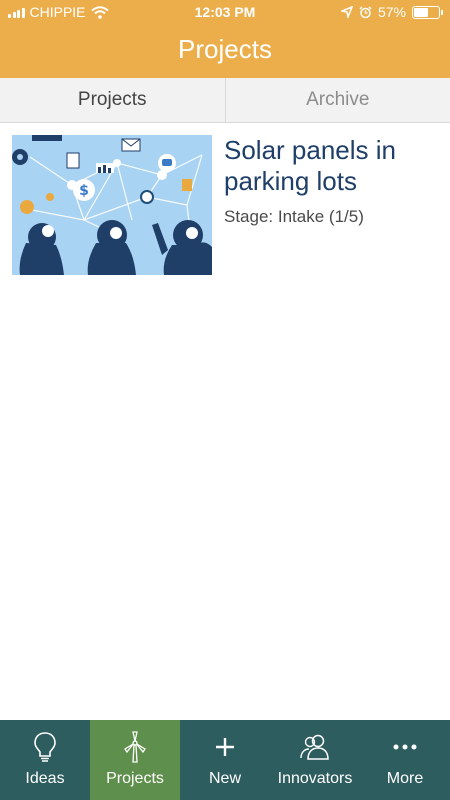 This screenshot has height=800, width=450. I want to click on project-title: Solar panels in parking lots, so click(331, 166).